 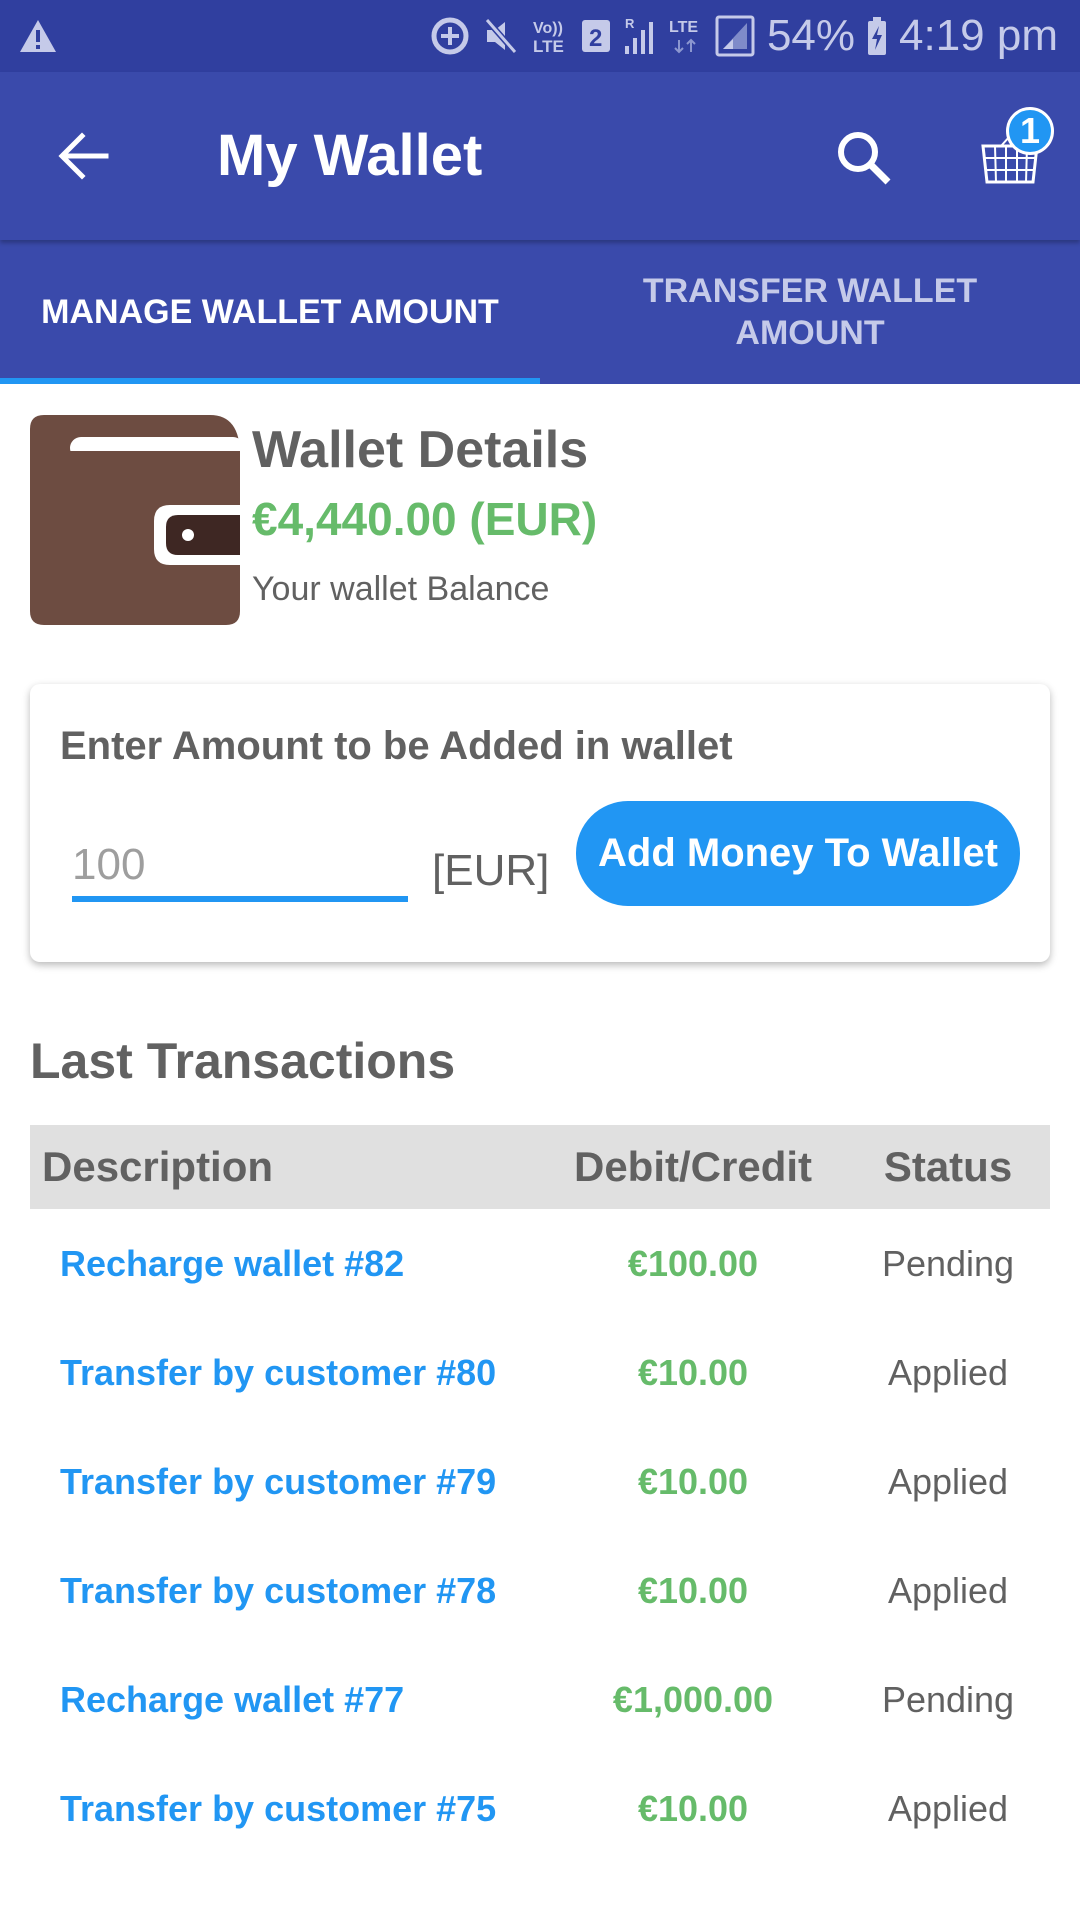 What do you see at coordinates (420, 450) in the screenshot?
I see `wallet-details-title: Wallet Details` at bounding box center [420, 450].